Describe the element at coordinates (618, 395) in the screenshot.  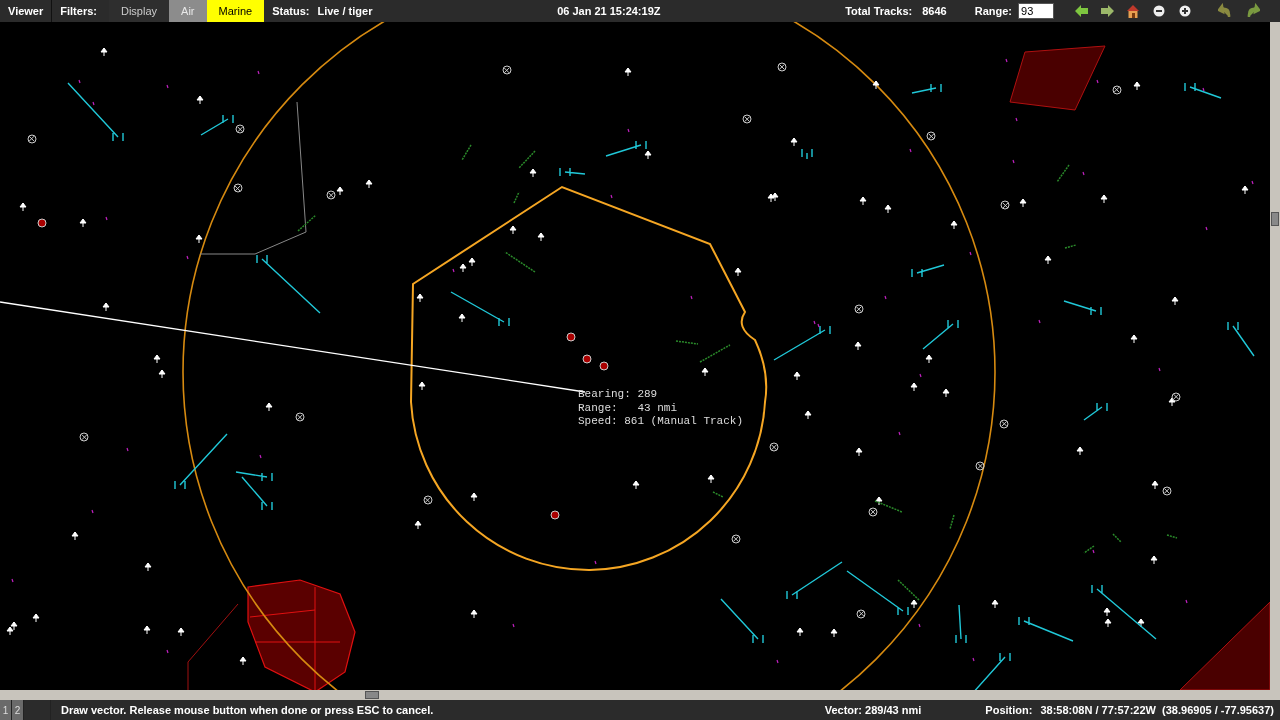
I see `measurement-readout: Bearing: 289` at that location.